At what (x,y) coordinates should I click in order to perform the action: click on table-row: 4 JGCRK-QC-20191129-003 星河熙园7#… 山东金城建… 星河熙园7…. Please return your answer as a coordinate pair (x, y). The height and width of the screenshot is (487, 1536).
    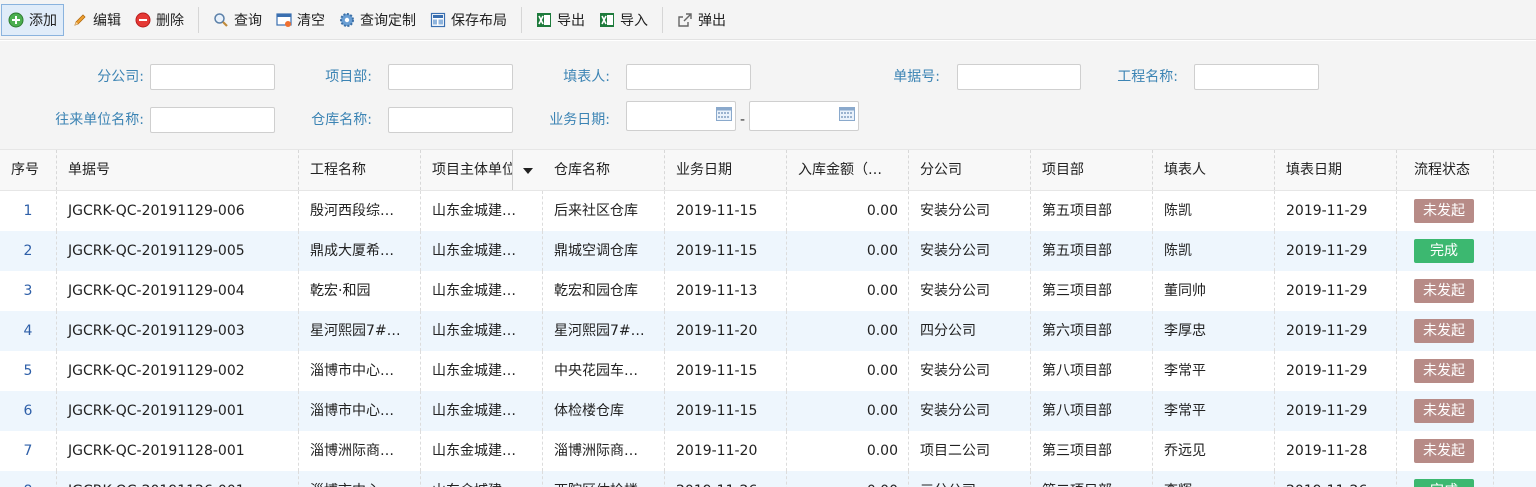
    Looking at the image, I should click on (768, 331).